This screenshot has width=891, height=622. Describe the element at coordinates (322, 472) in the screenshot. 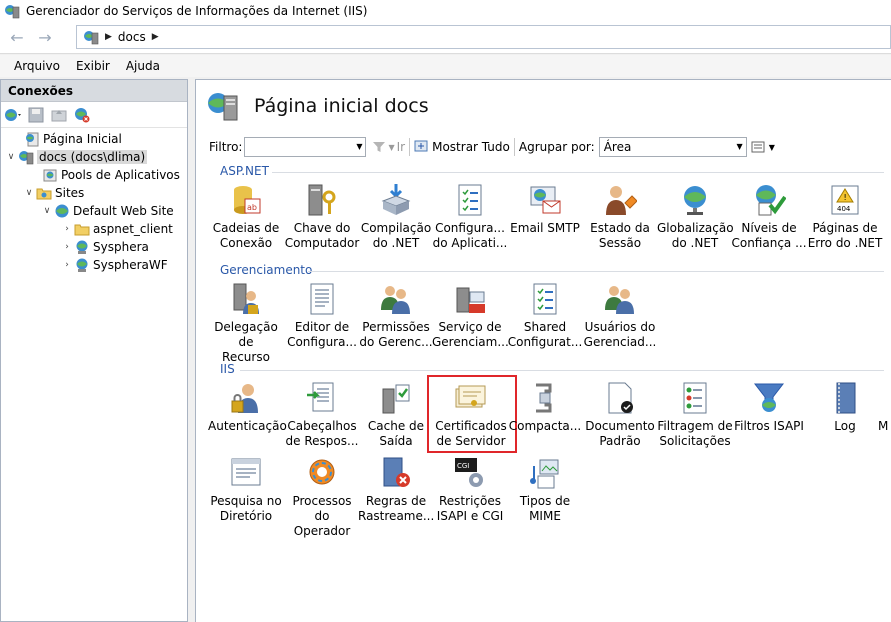

I see `worker-processes-icon` at that location.